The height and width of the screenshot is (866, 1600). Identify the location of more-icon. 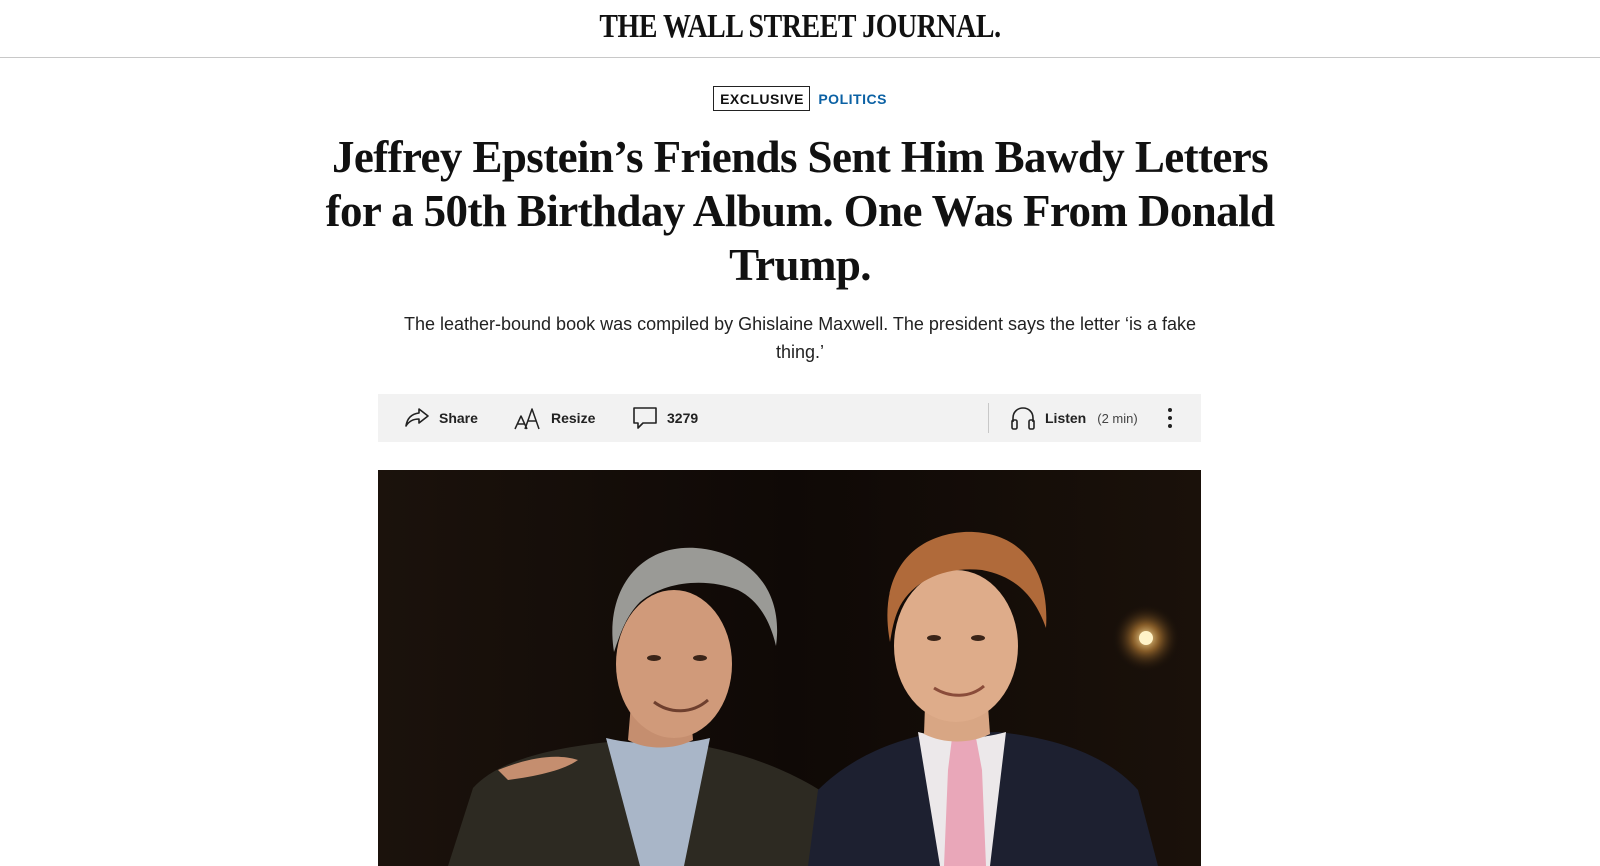
(1170, 420).